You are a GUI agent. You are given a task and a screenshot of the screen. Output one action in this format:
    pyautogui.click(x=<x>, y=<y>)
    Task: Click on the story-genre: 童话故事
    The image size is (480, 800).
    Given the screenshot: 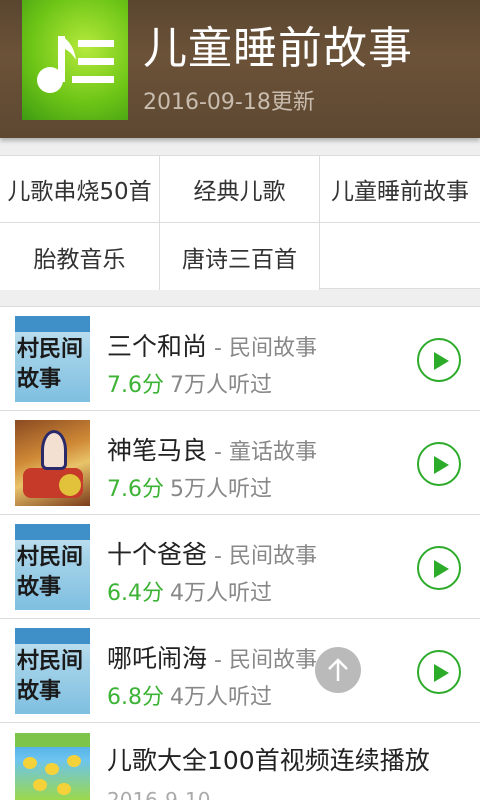 What is the action you would take?
    pyautogui.click(x=272, y=452)
    